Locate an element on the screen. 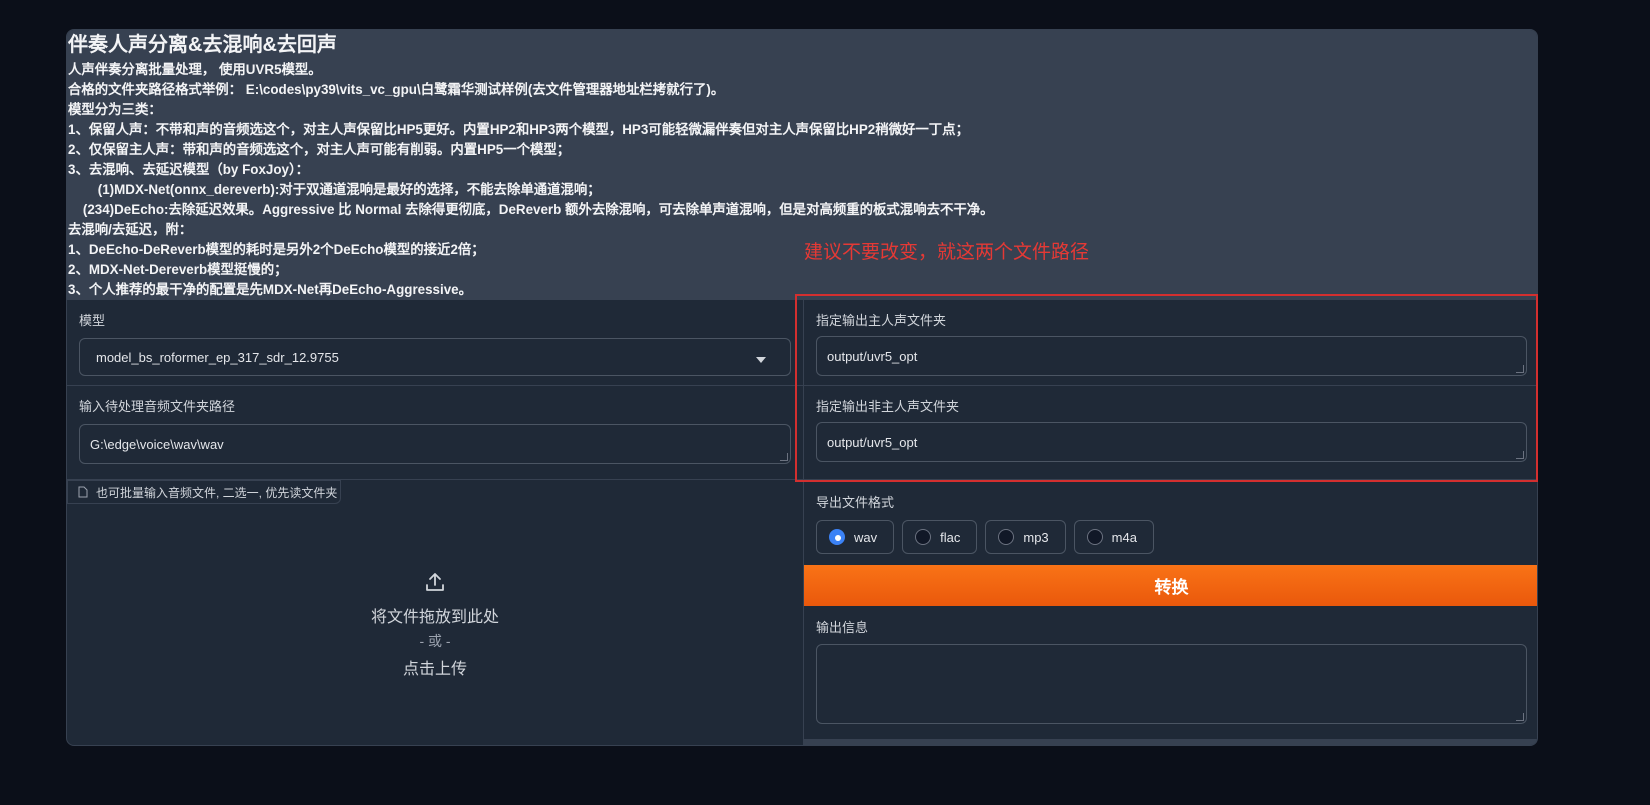 The image size is (1650, 805). format-option-label: mp3 is located at coordinates (1036, 537).